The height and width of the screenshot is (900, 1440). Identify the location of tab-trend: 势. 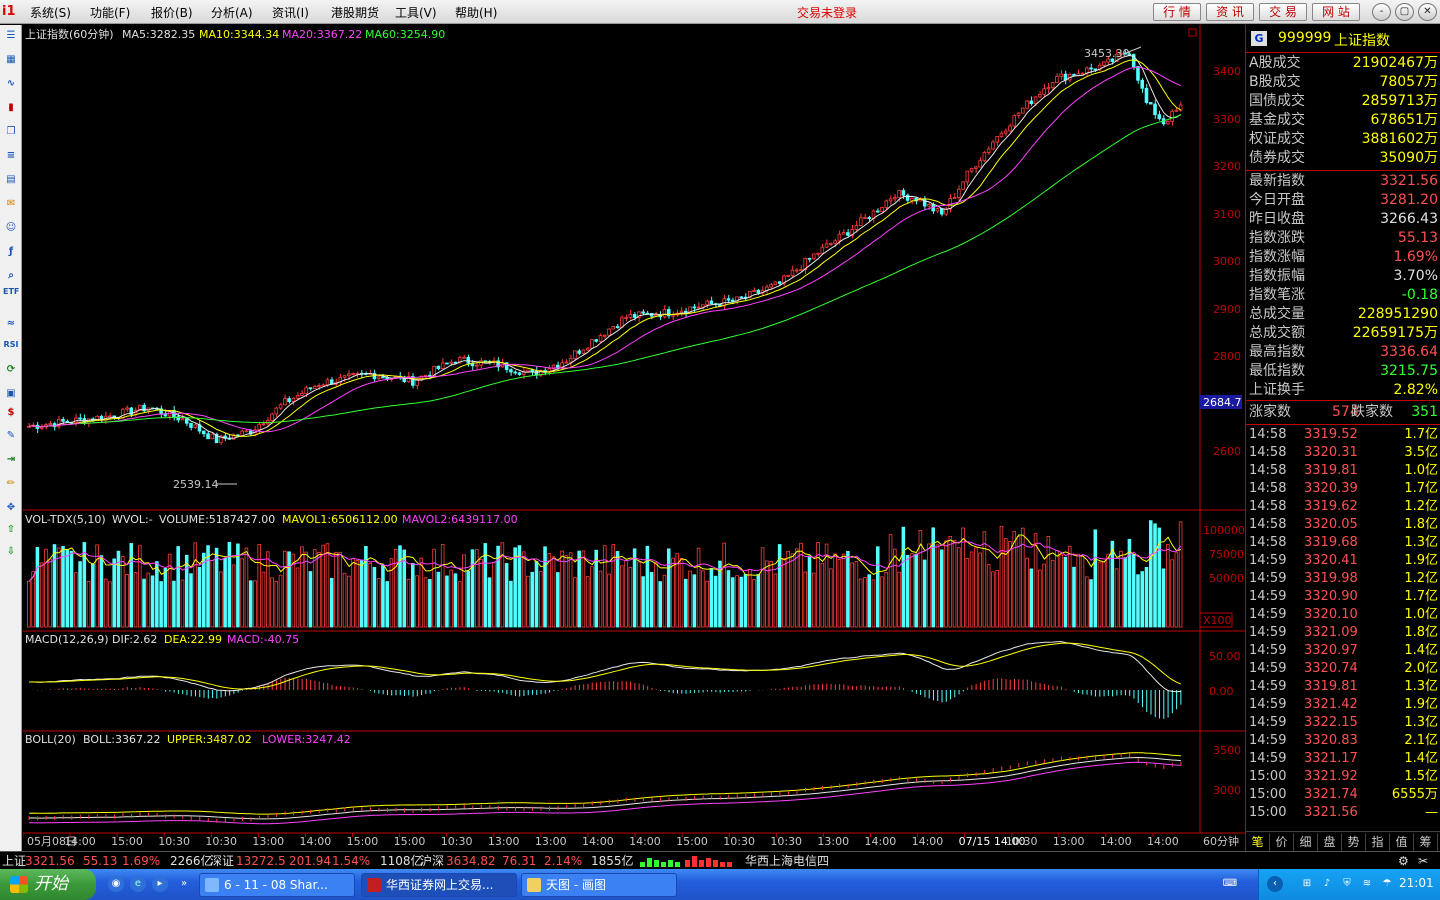
(1354, 842).